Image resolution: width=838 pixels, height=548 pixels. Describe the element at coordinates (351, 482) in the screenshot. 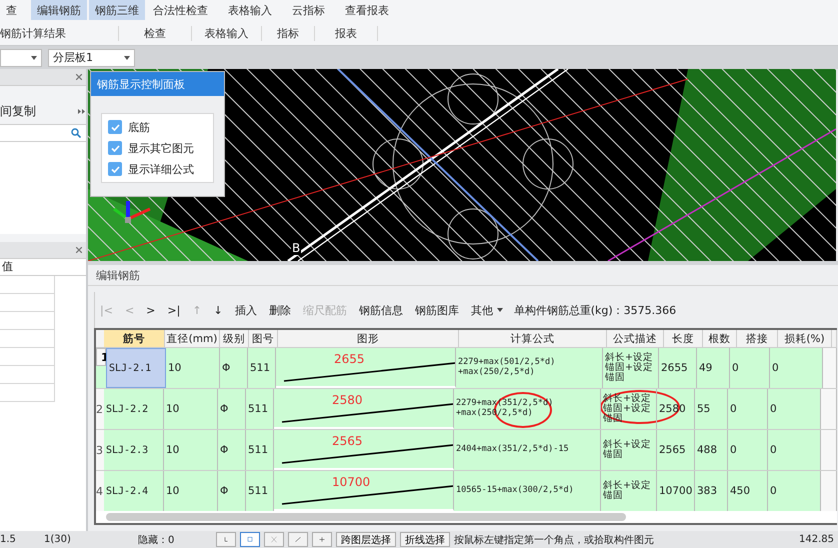

I see `shape-length: 10700` at that location.